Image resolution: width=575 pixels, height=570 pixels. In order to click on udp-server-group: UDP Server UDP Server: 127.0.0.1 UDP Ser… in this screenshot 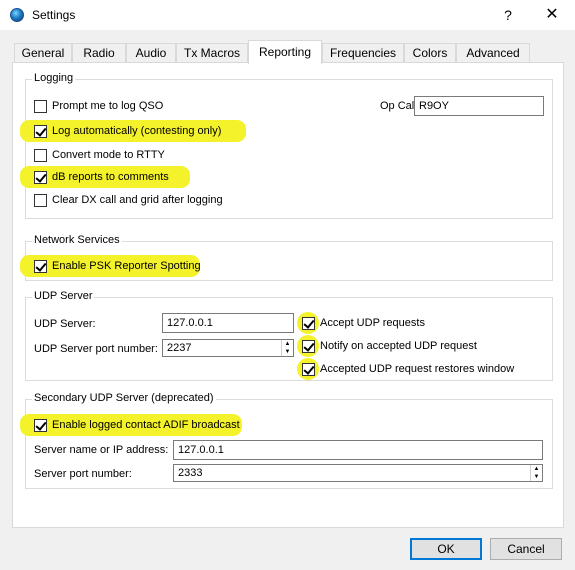, I will do `click(289, 335)`.